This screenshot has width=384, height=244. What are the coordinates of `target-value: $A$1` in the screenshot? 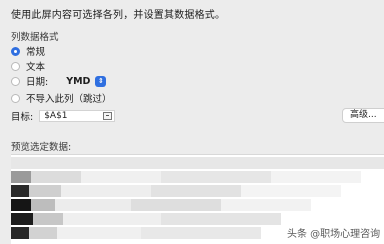 It's located at (56, 116).